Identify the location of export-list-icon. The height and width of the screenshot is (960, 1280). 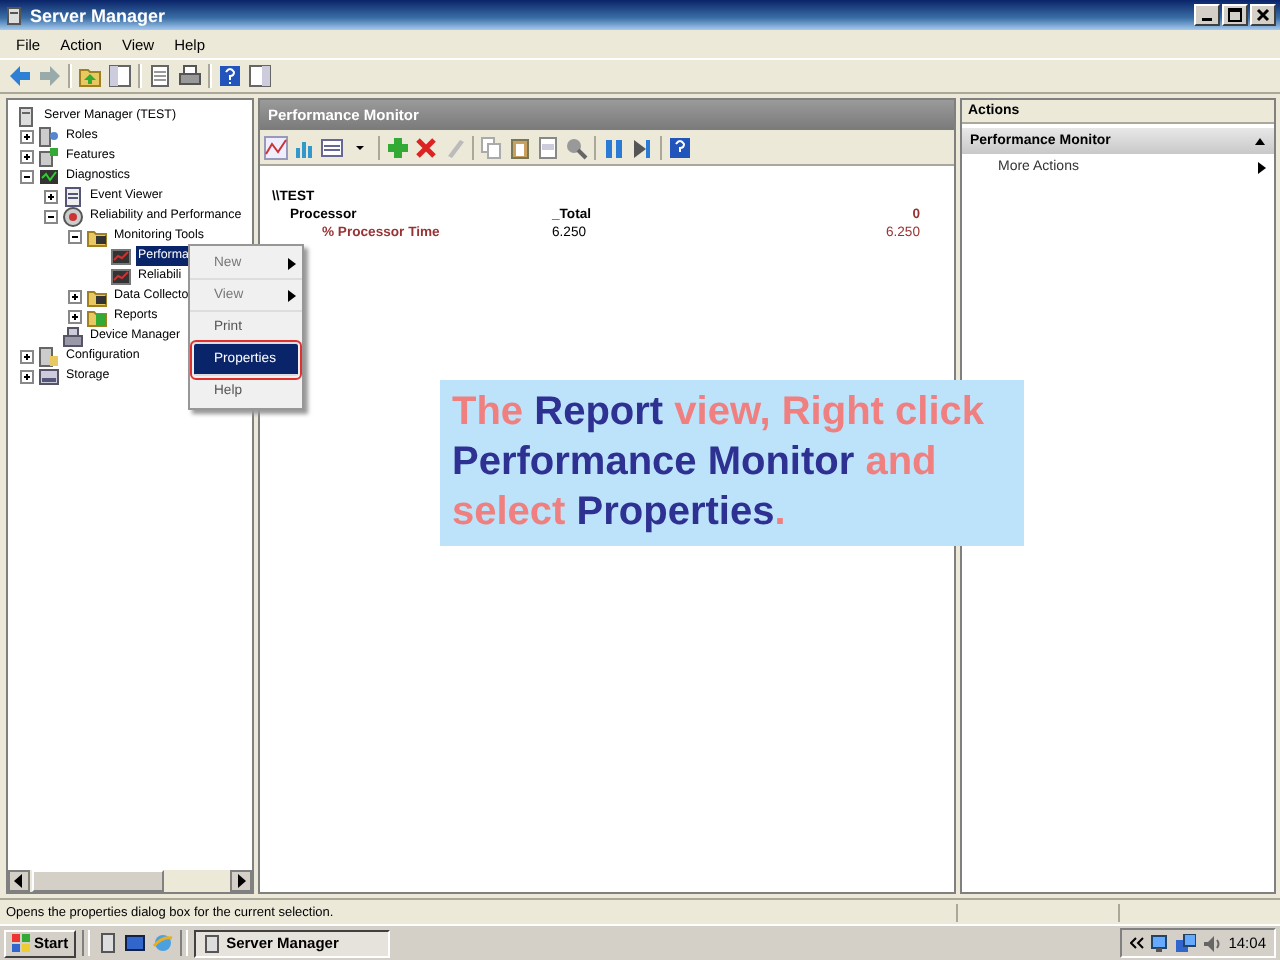
(160, 76).